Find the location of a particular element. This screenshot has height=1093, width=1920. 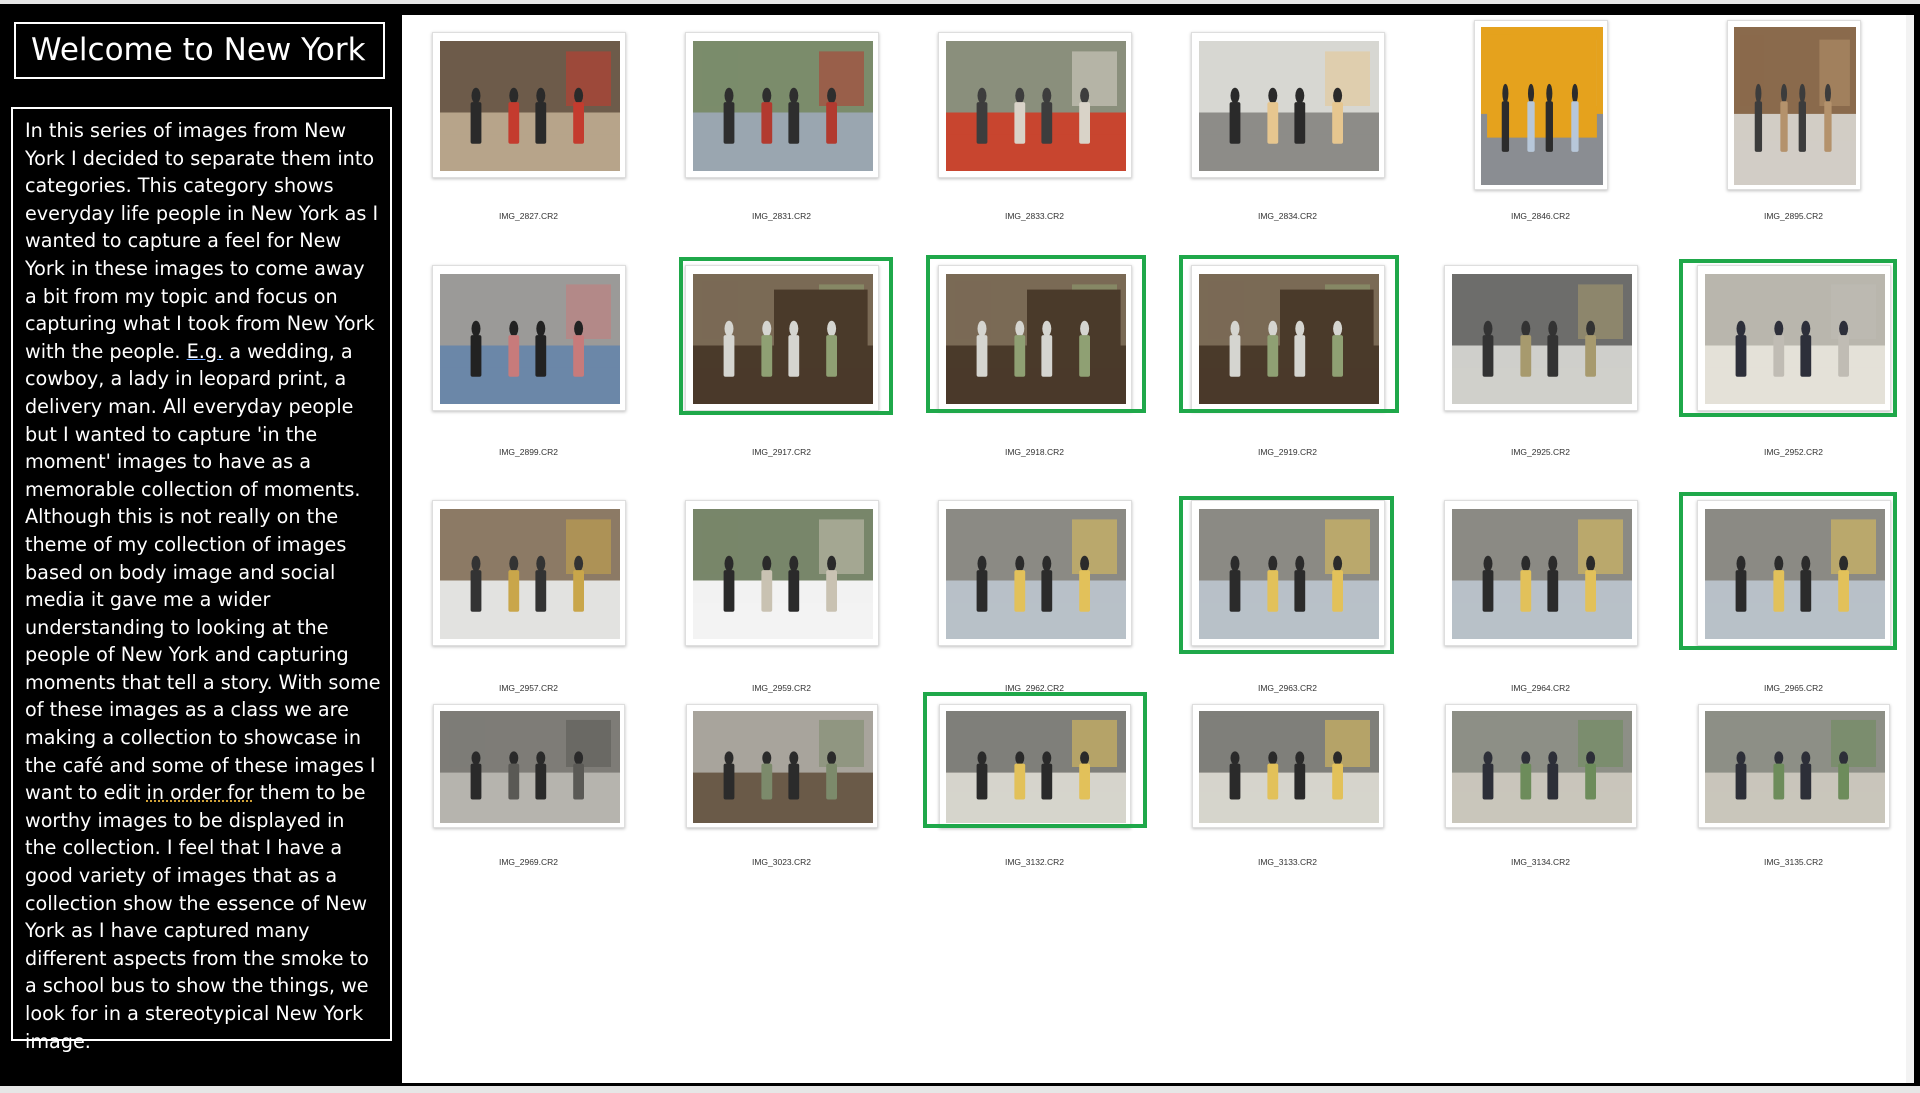

thumbnail-filename: IMG_2917.CR2 is located at coordinates (781, 452).